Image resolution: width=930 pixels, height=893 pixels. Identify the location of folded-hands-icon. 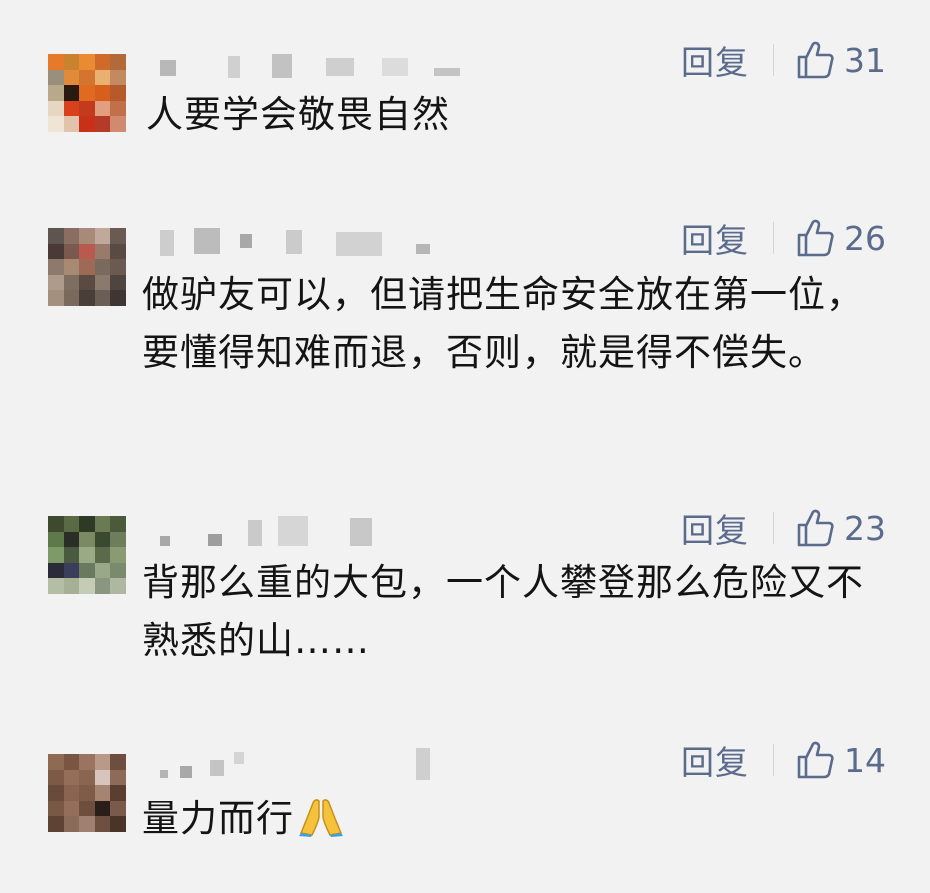
(321, 818).